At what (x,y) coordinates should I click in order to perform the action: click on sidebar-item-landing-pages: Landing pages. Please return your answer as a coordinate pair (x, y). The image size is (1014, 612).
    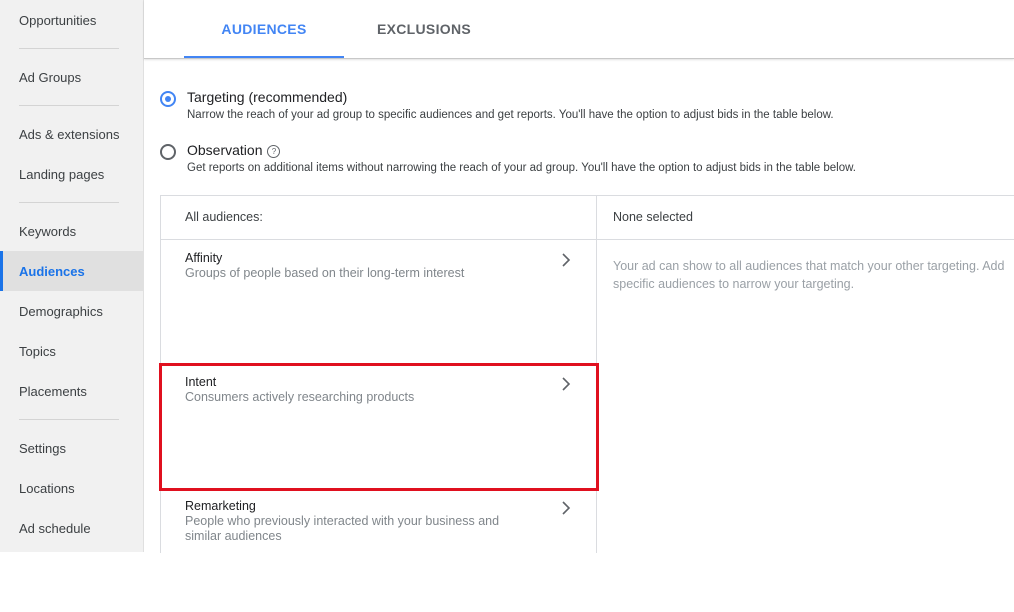
    Looking at the image, I should click on (71, 174).